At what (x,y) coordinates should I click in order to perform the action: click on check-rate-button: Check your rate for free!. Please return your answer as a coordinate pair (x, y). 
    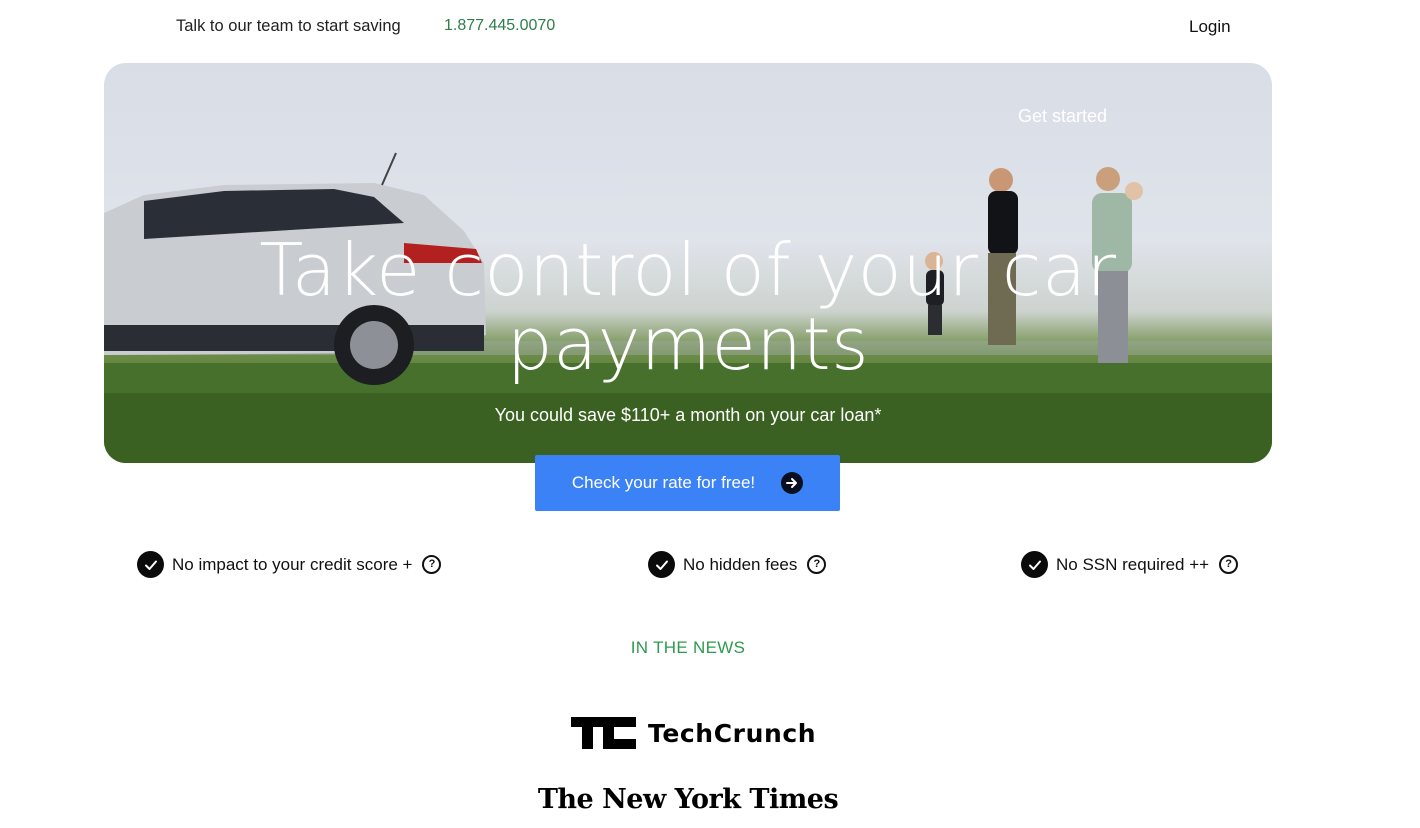
    Looking at the image, I should click on (687, 483).